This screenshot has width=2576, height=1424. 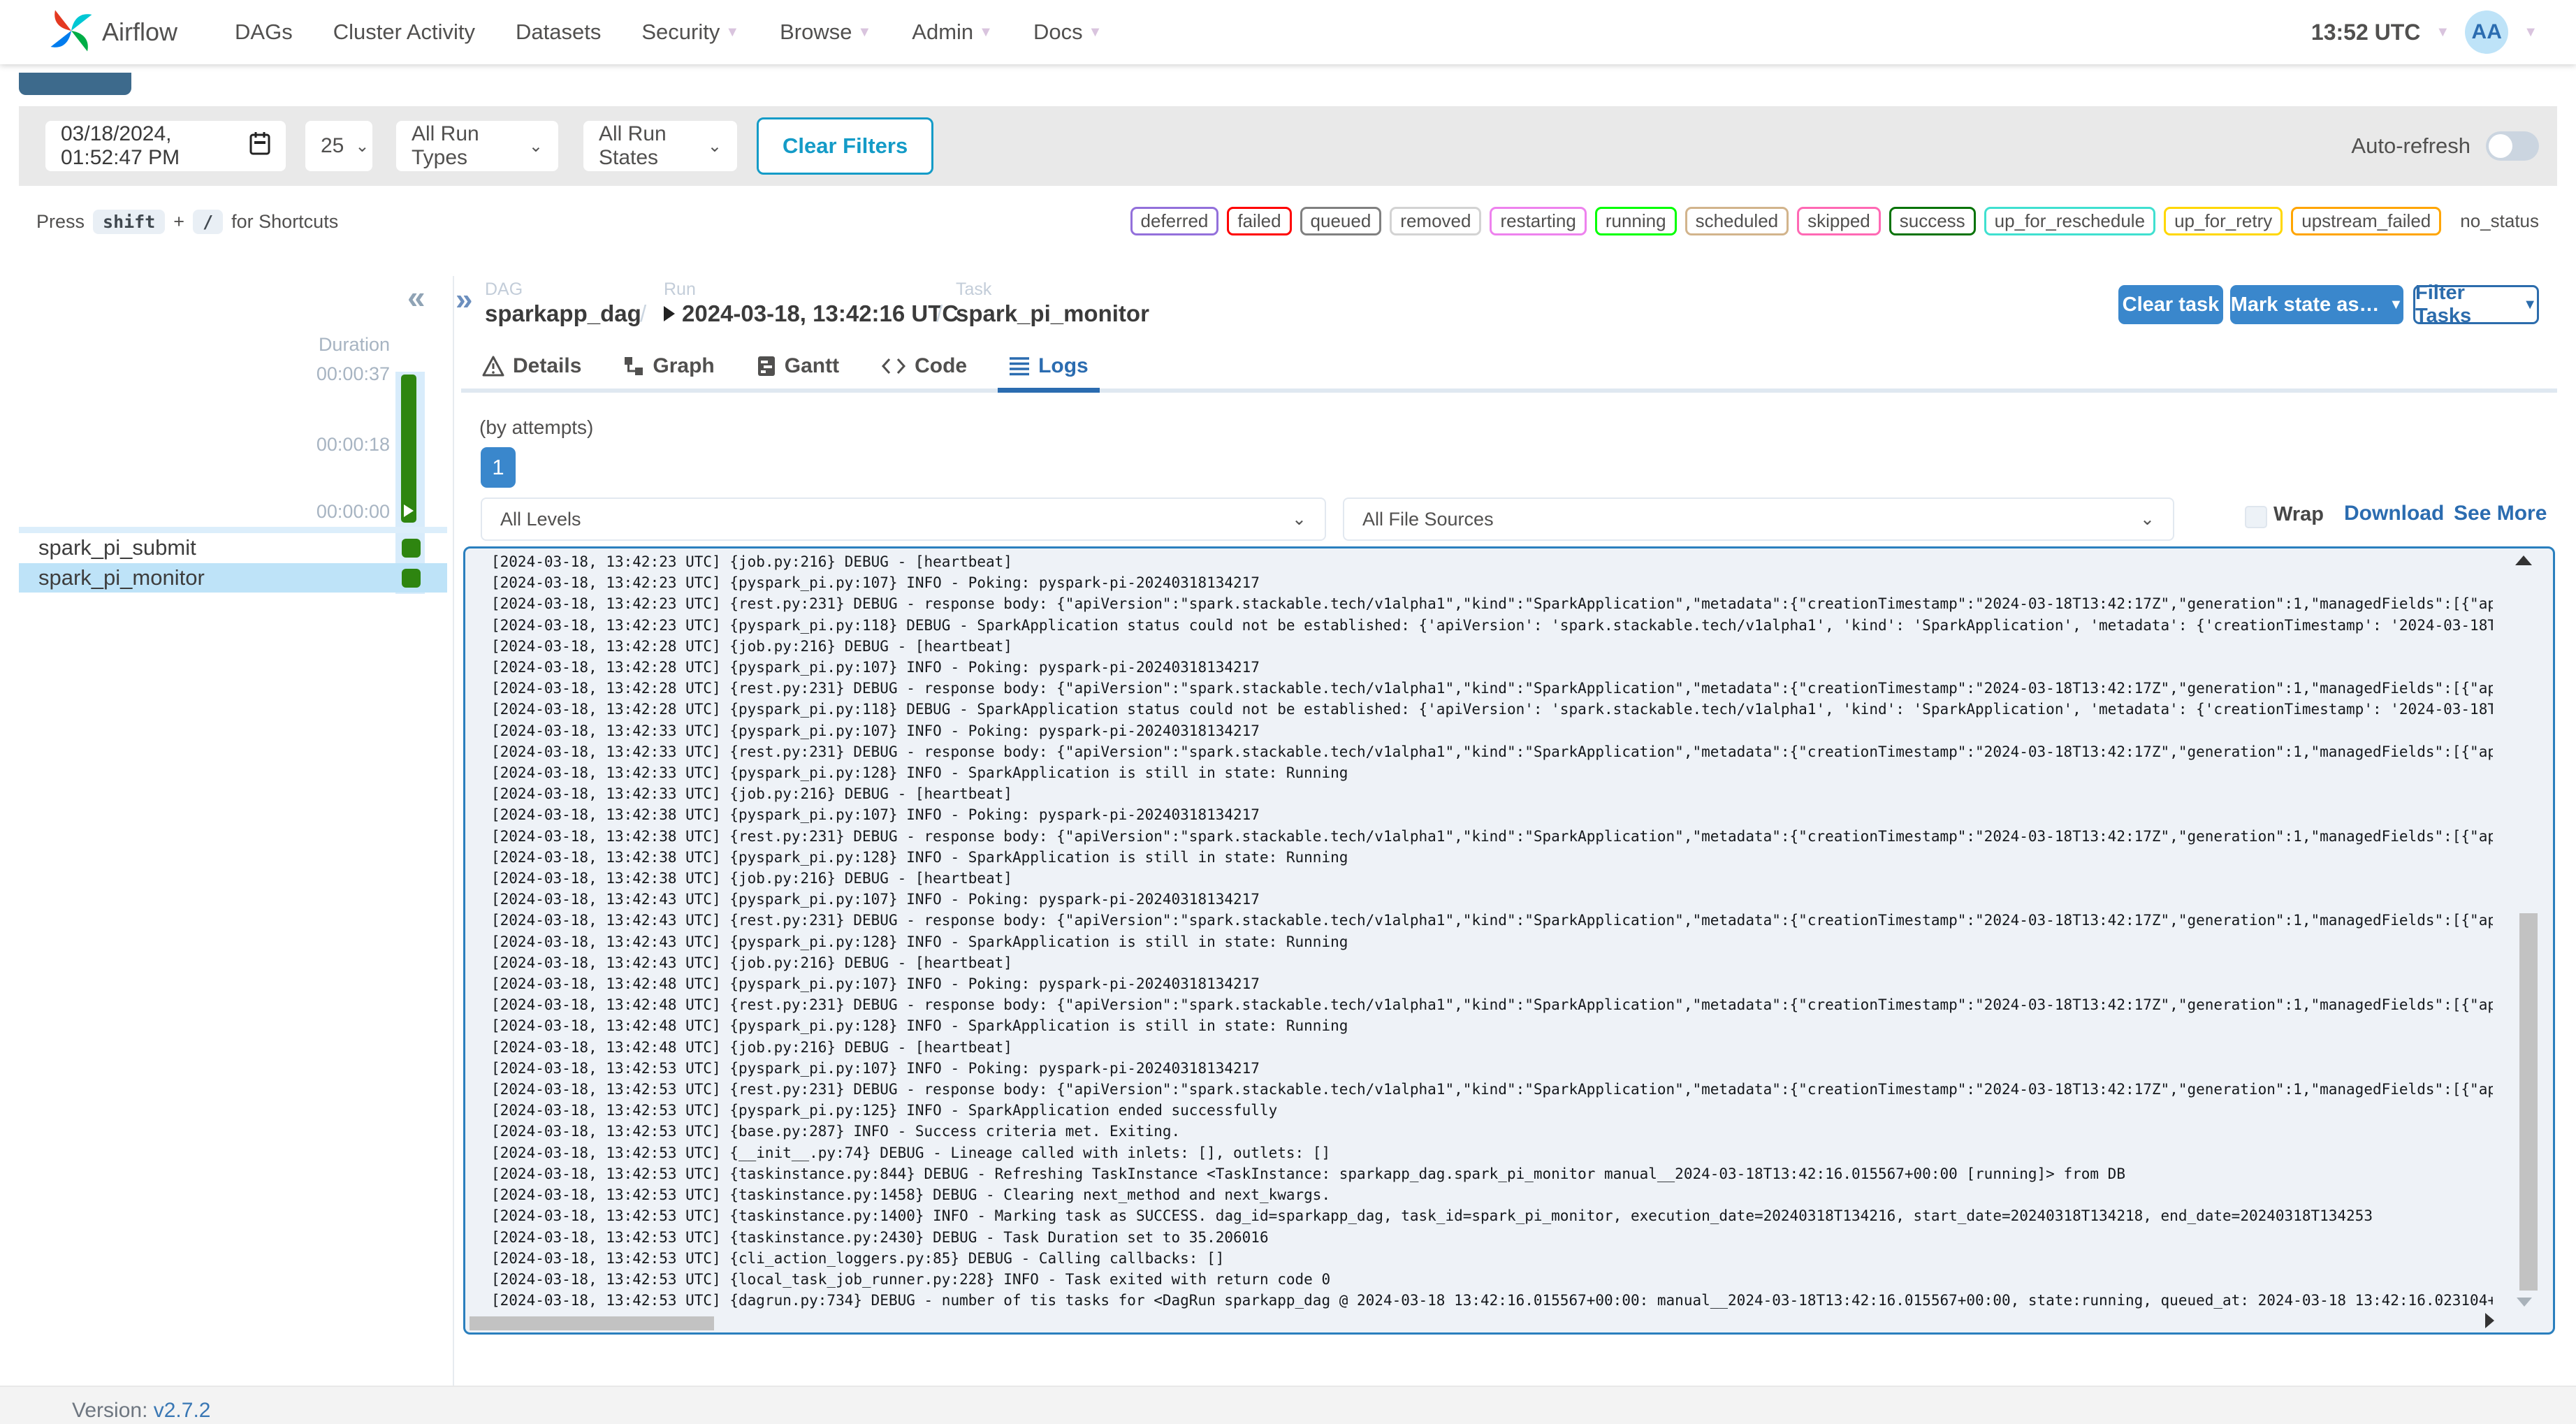 I want to click on run-duration-bar, so click(x=408, y=449).